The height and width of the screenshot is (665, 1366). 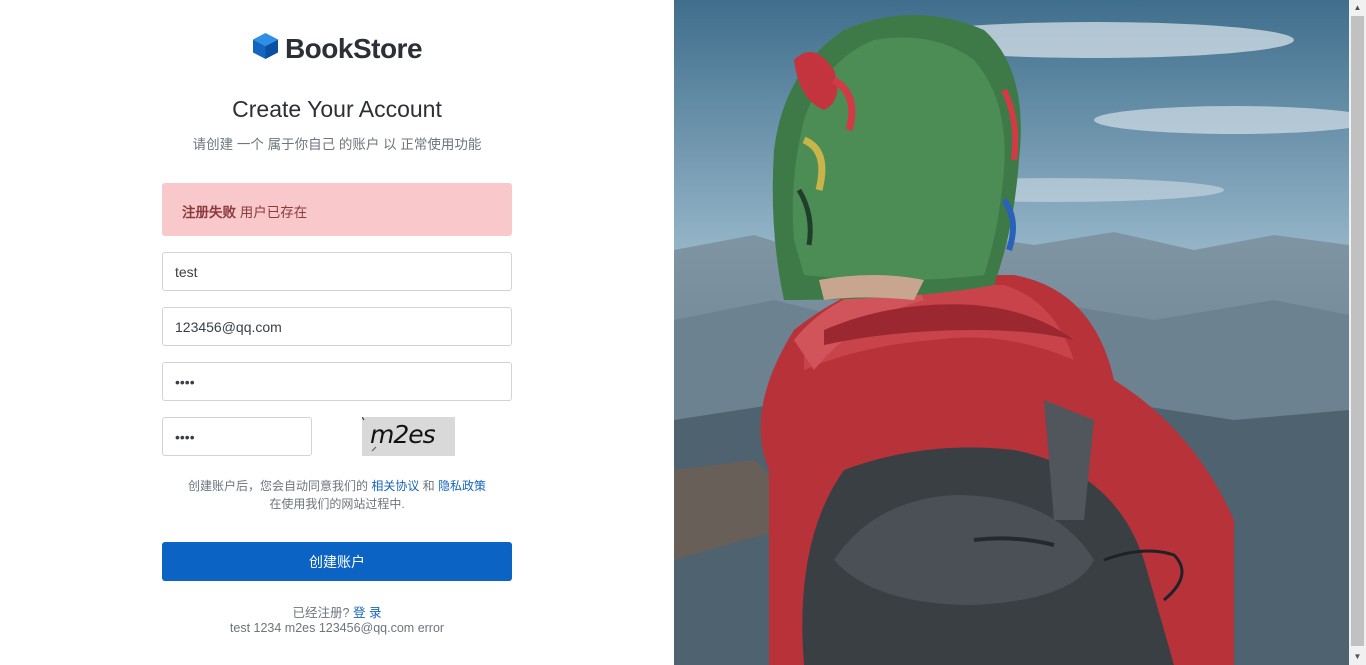 I want to click on email-input, so click(x=337, y=326).